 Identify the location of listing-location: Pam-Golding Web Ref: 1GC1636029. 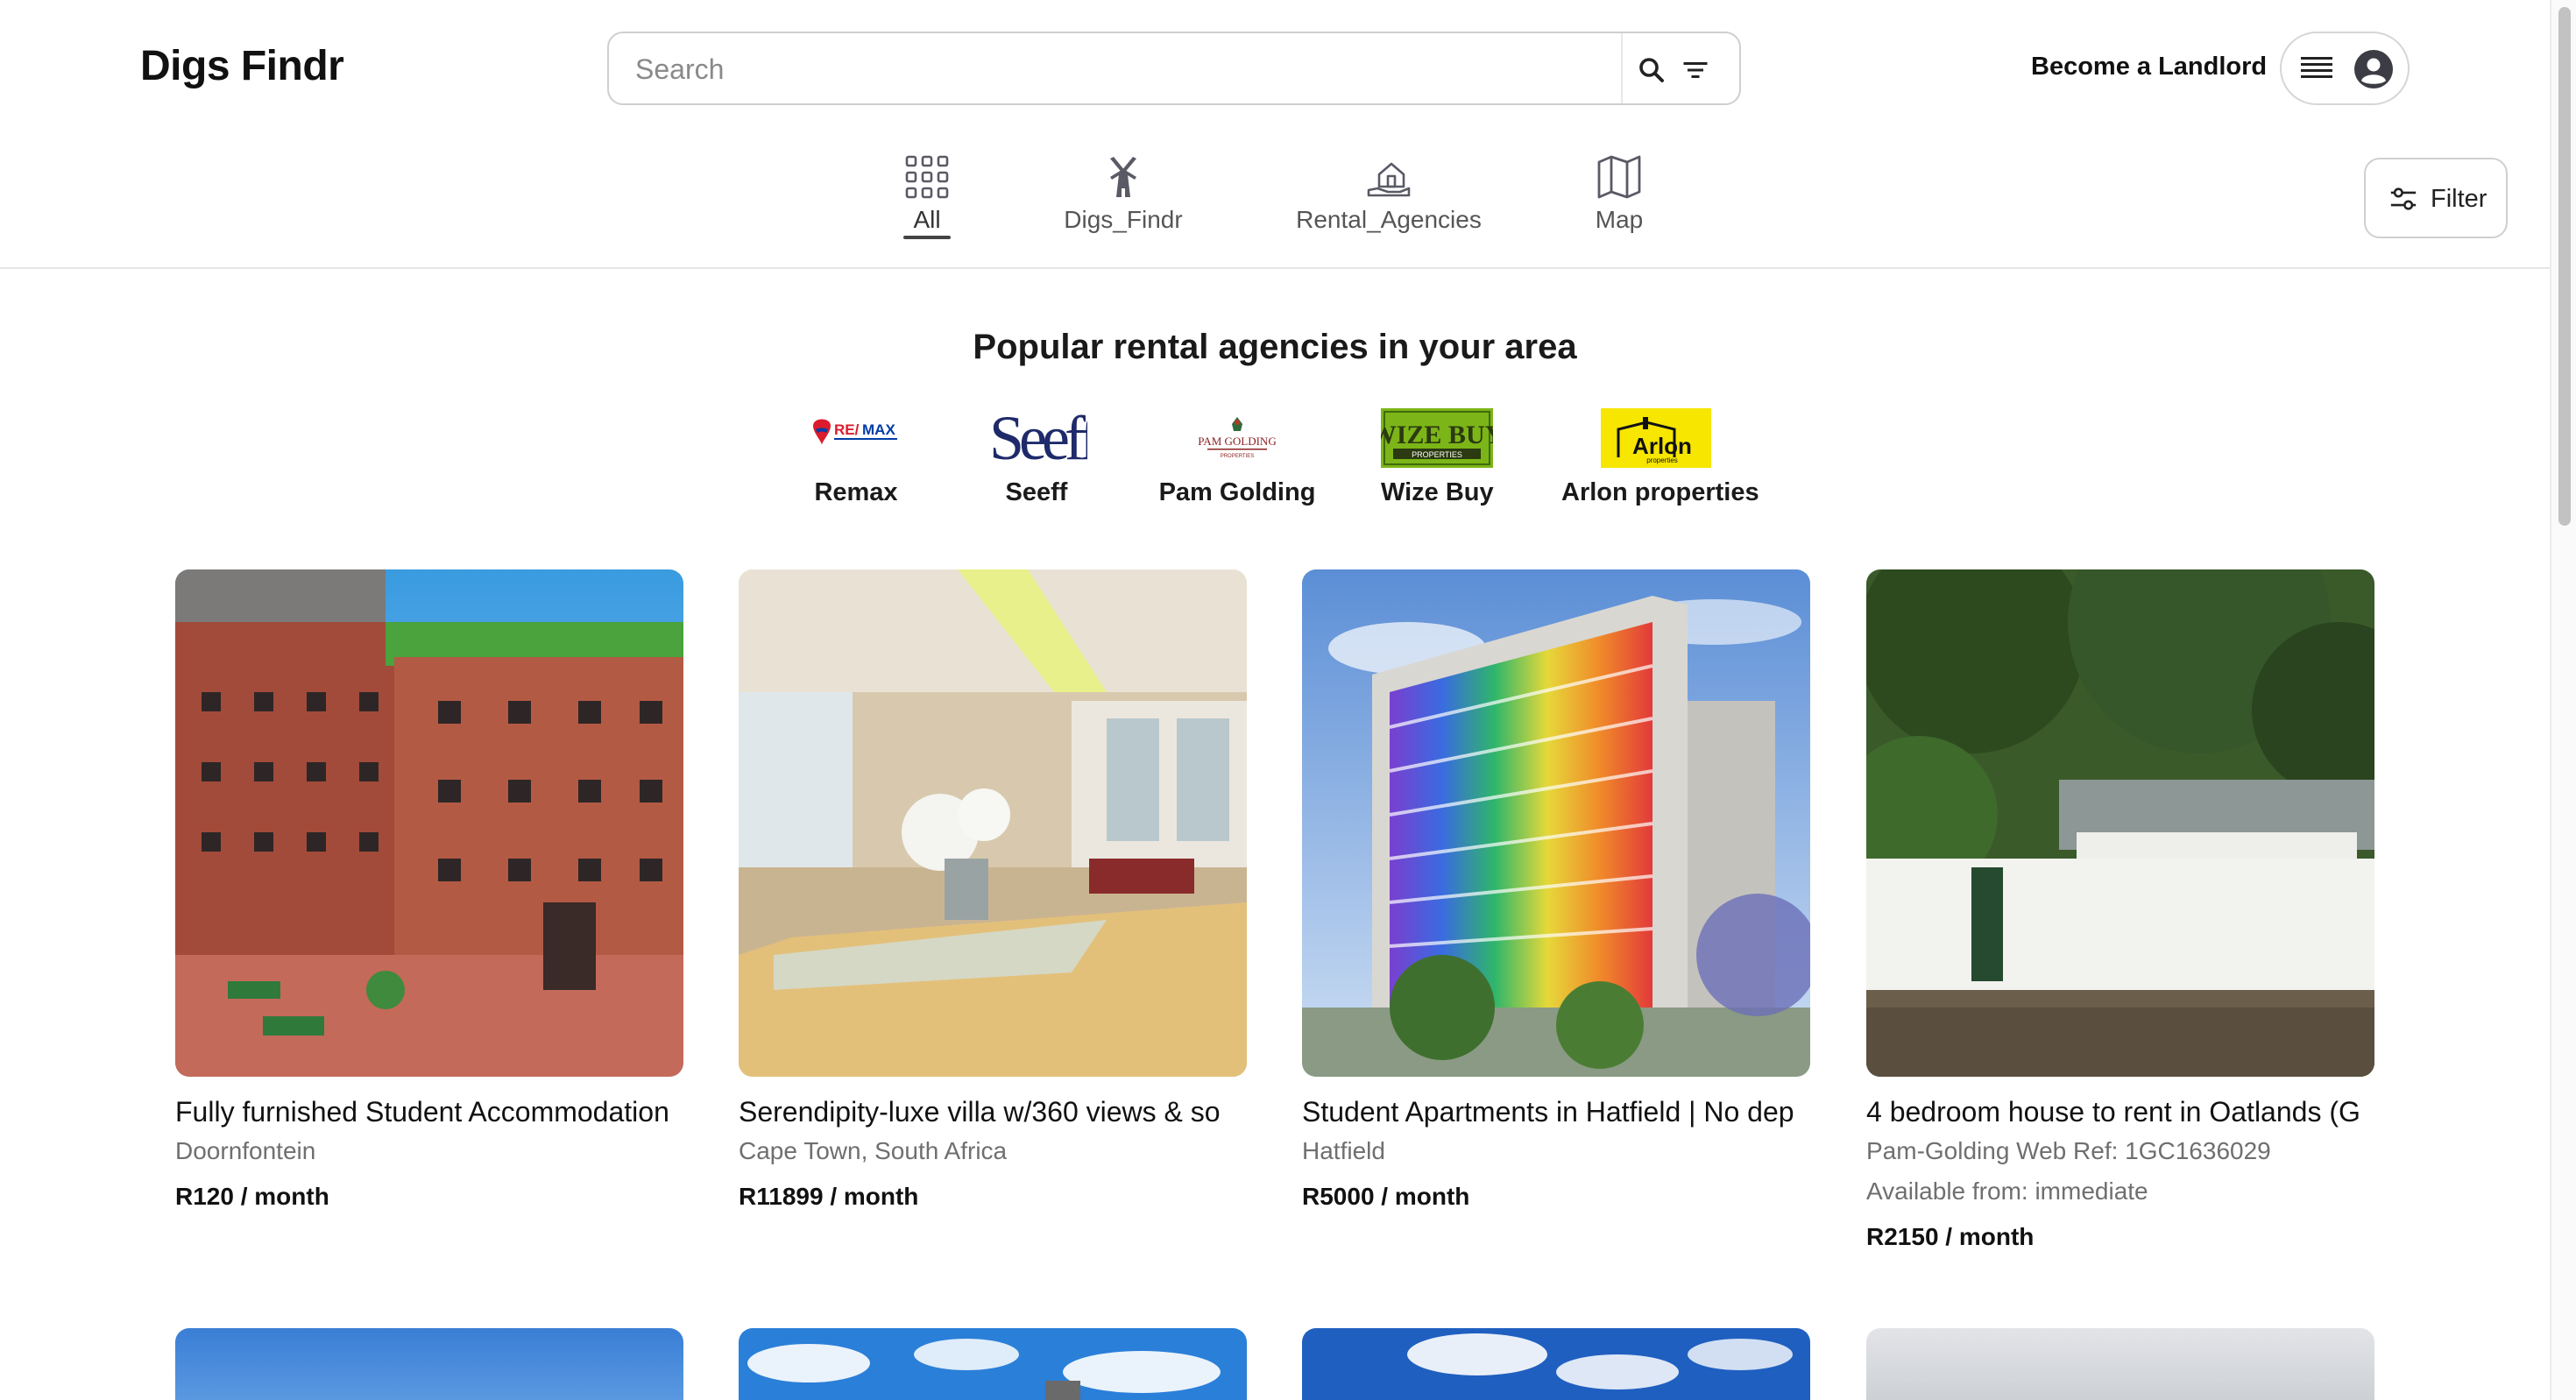
(2068, 1150).